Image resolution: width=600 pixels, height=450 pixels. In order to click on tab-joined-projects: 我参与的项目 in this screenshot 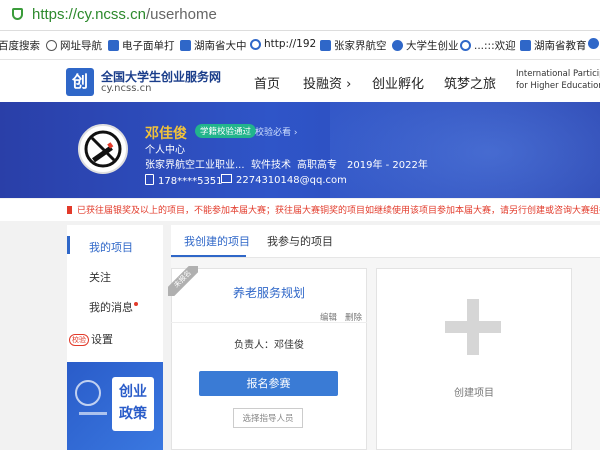, I will do `click(300, 241)`.